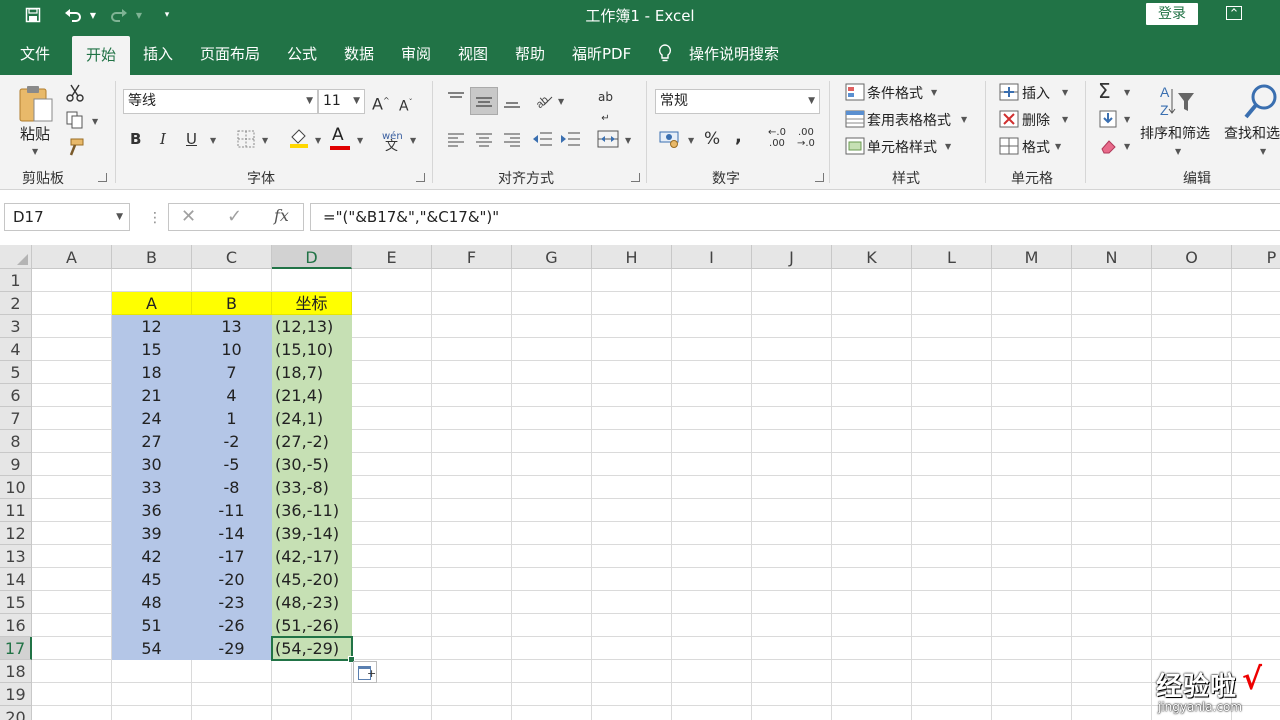 The height and width of the screenshot is (720, 1280). Describe the element at coordinates (101, 55) in the screenshot. I see `tab-home: 开始` at that location.